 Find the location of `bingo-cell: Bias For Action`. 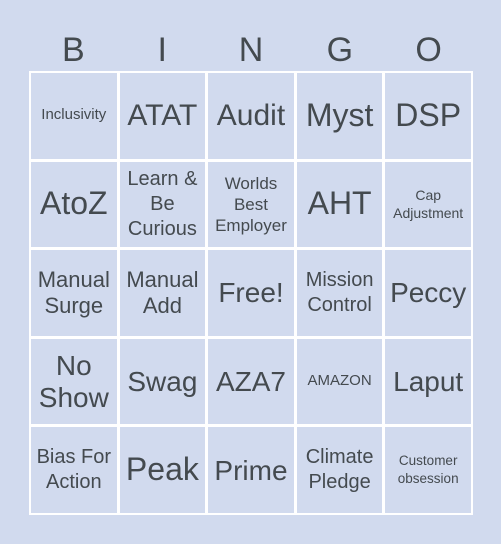

bingo-cell: Bias For Action is located at coordinates (74, 470).